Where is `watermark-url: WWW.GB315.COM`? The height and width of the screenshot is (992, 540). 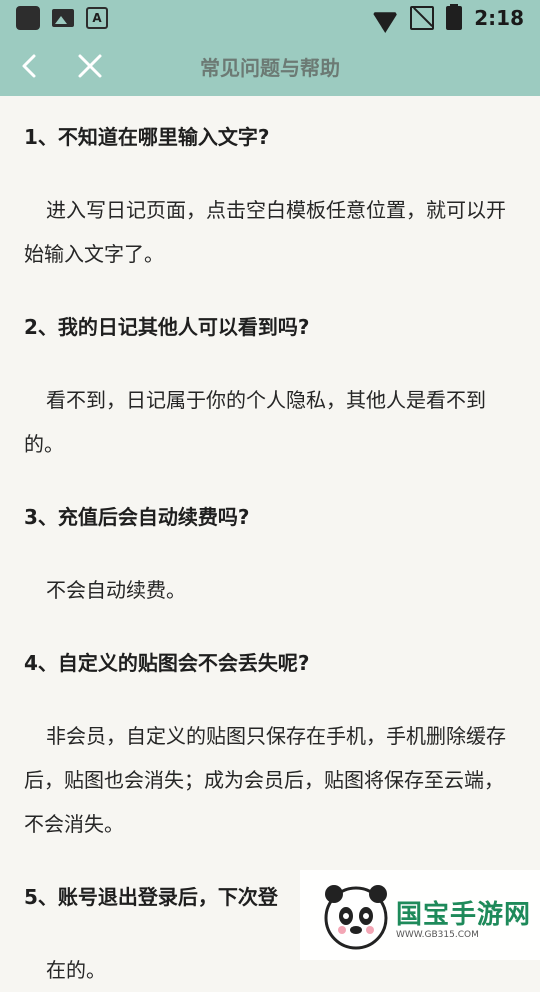
watermark-url: WWW.GB315.COM is located at coordinates (437, 935).